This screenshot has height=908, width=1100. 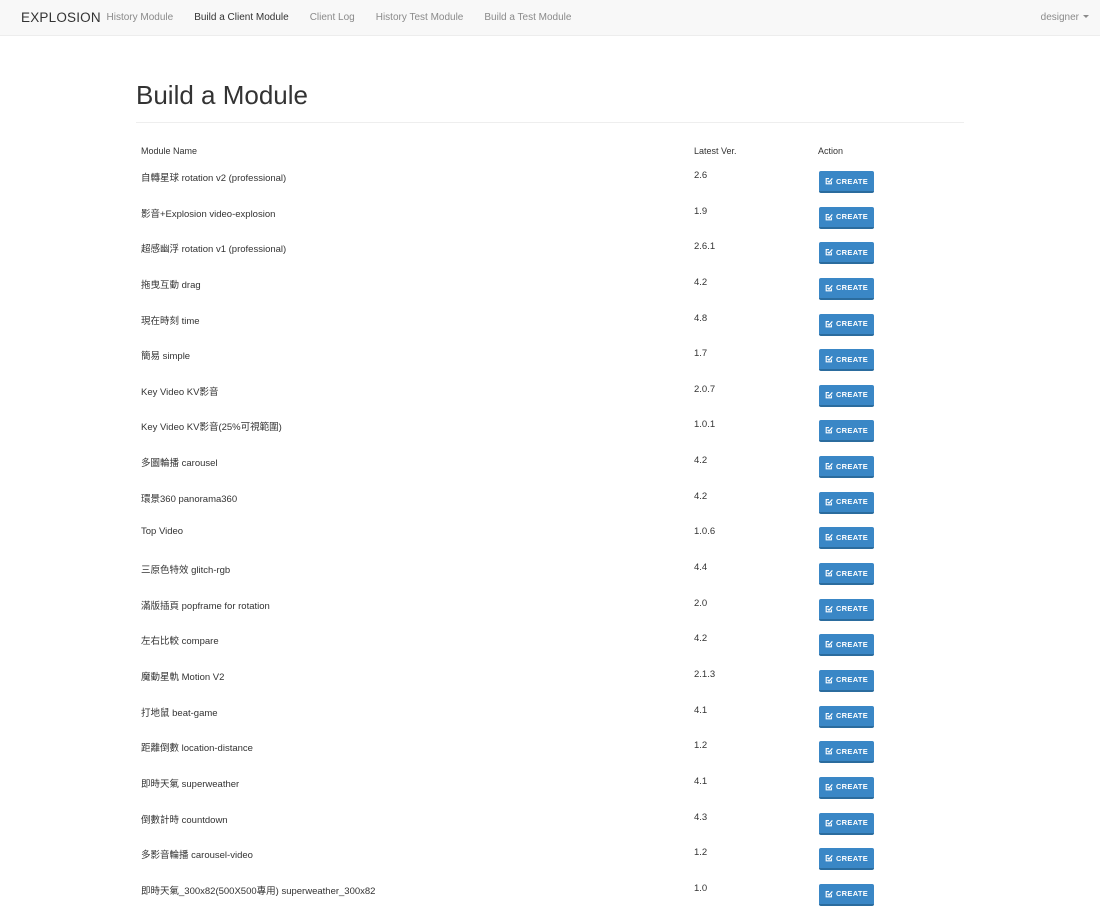 What do you see at coordinates (170, 321) in the screenshot?
I see `module-name-cell: 現在時刻 time` at bounding box center [170, 321].